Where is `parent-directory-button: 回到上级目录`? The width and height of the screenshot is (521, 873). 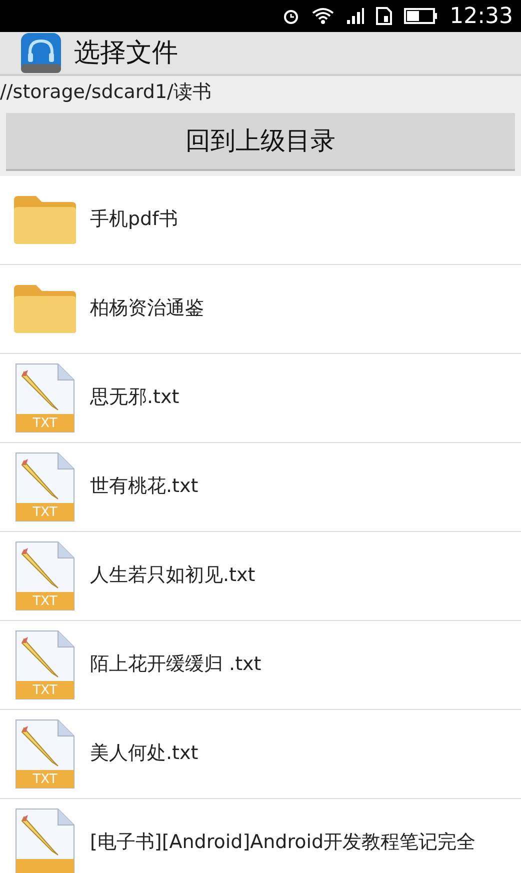
parent-directory-button: 回到上级目录 is located at coordinates (260, 141).